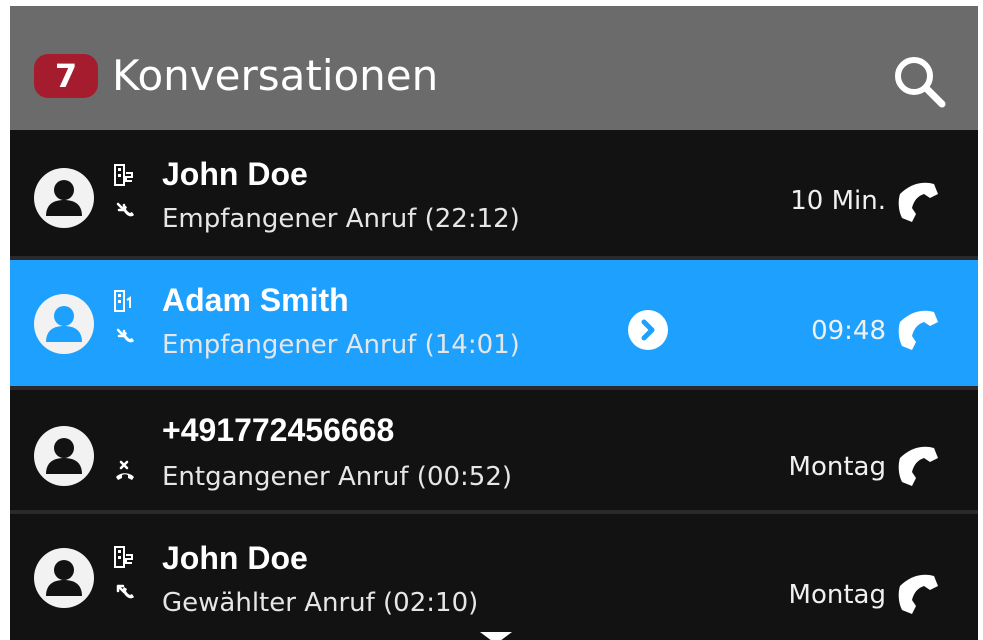  I want to click on call-time: 10 Min., so click(838, 201).